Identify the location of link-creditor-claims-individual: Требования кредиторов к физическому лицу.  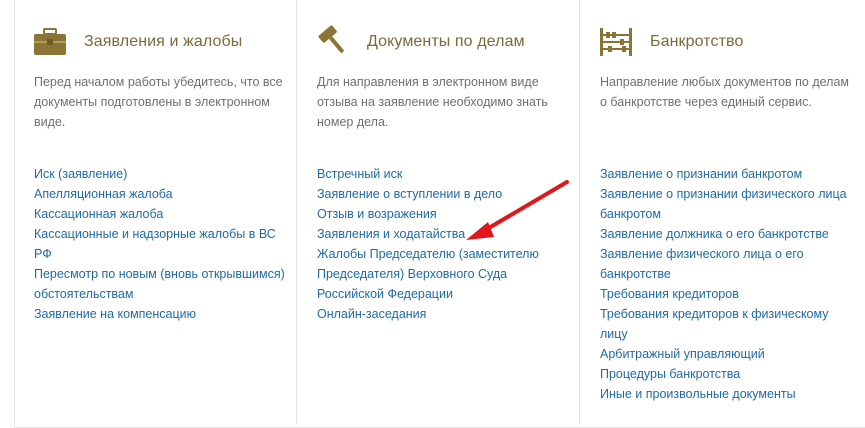
(727, 324).